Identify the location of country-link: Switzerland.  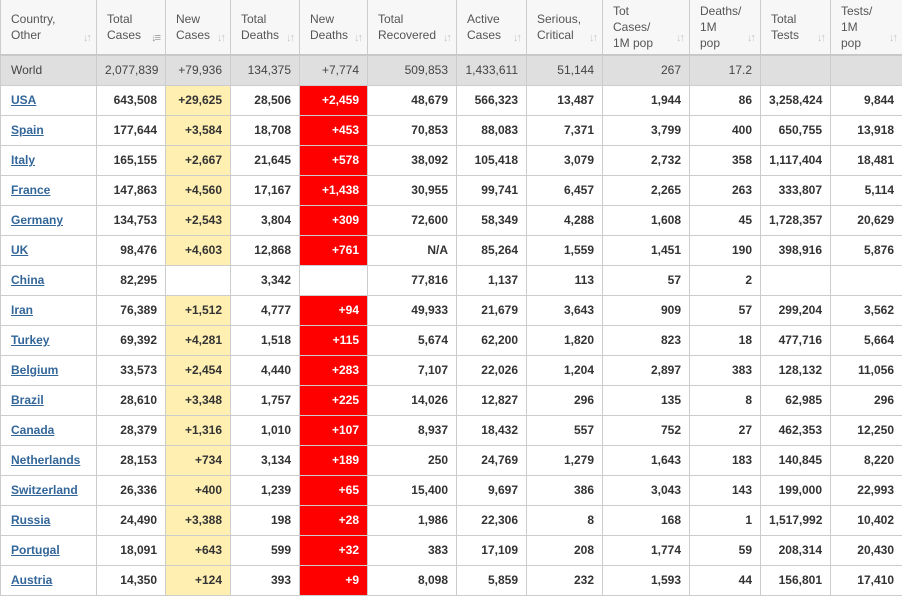
(44, 490).